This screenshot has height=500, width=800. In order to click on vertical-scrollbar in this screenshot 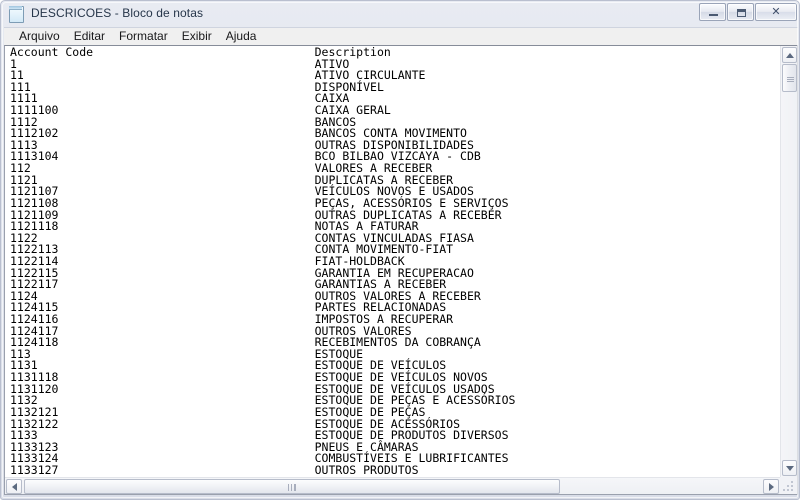, I will do `click(788, 261)`.